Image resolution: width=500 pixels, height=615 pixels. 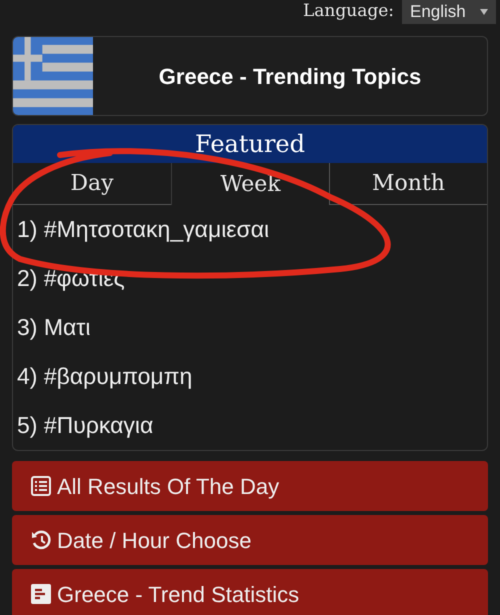 What do you see at coordinates (250, 425) in the screenshot?
I see `topic-link: 5) #Πυρκαγια` at bounding box center [250, 425].